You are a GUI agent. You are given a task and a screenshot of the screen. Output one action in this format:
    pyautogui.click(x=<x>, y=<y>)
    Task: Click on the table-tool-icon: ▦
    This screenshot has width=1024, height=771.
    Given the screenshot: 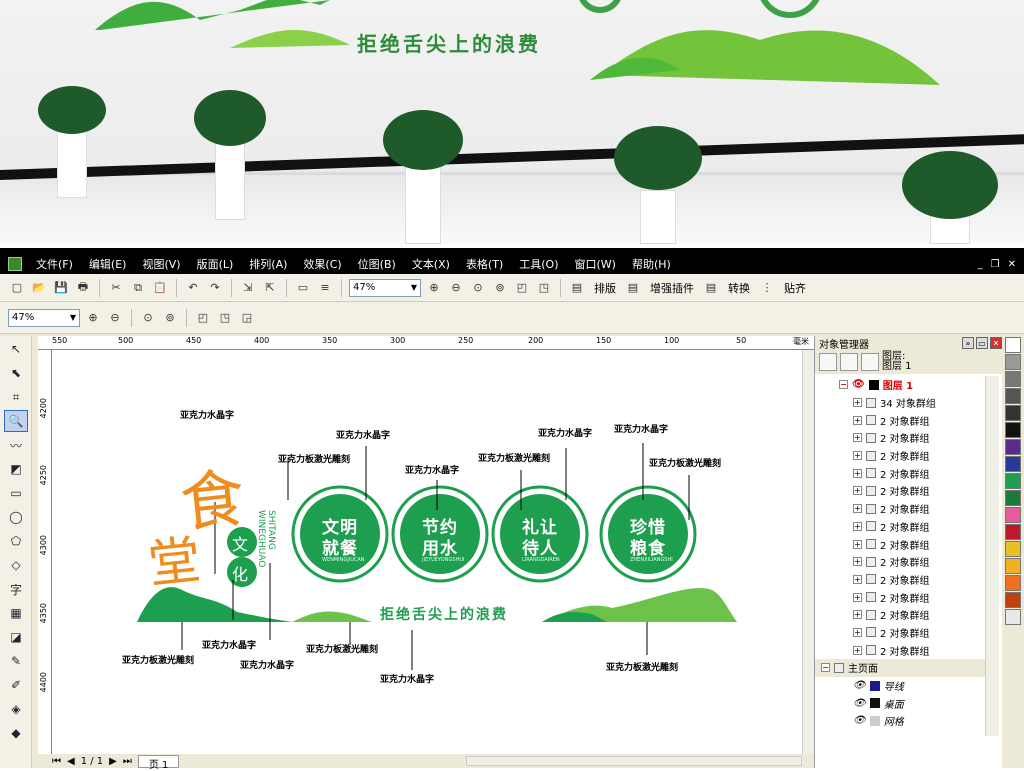 What is the action you would take?
    pyautogui.click(x=16, y=613)
    